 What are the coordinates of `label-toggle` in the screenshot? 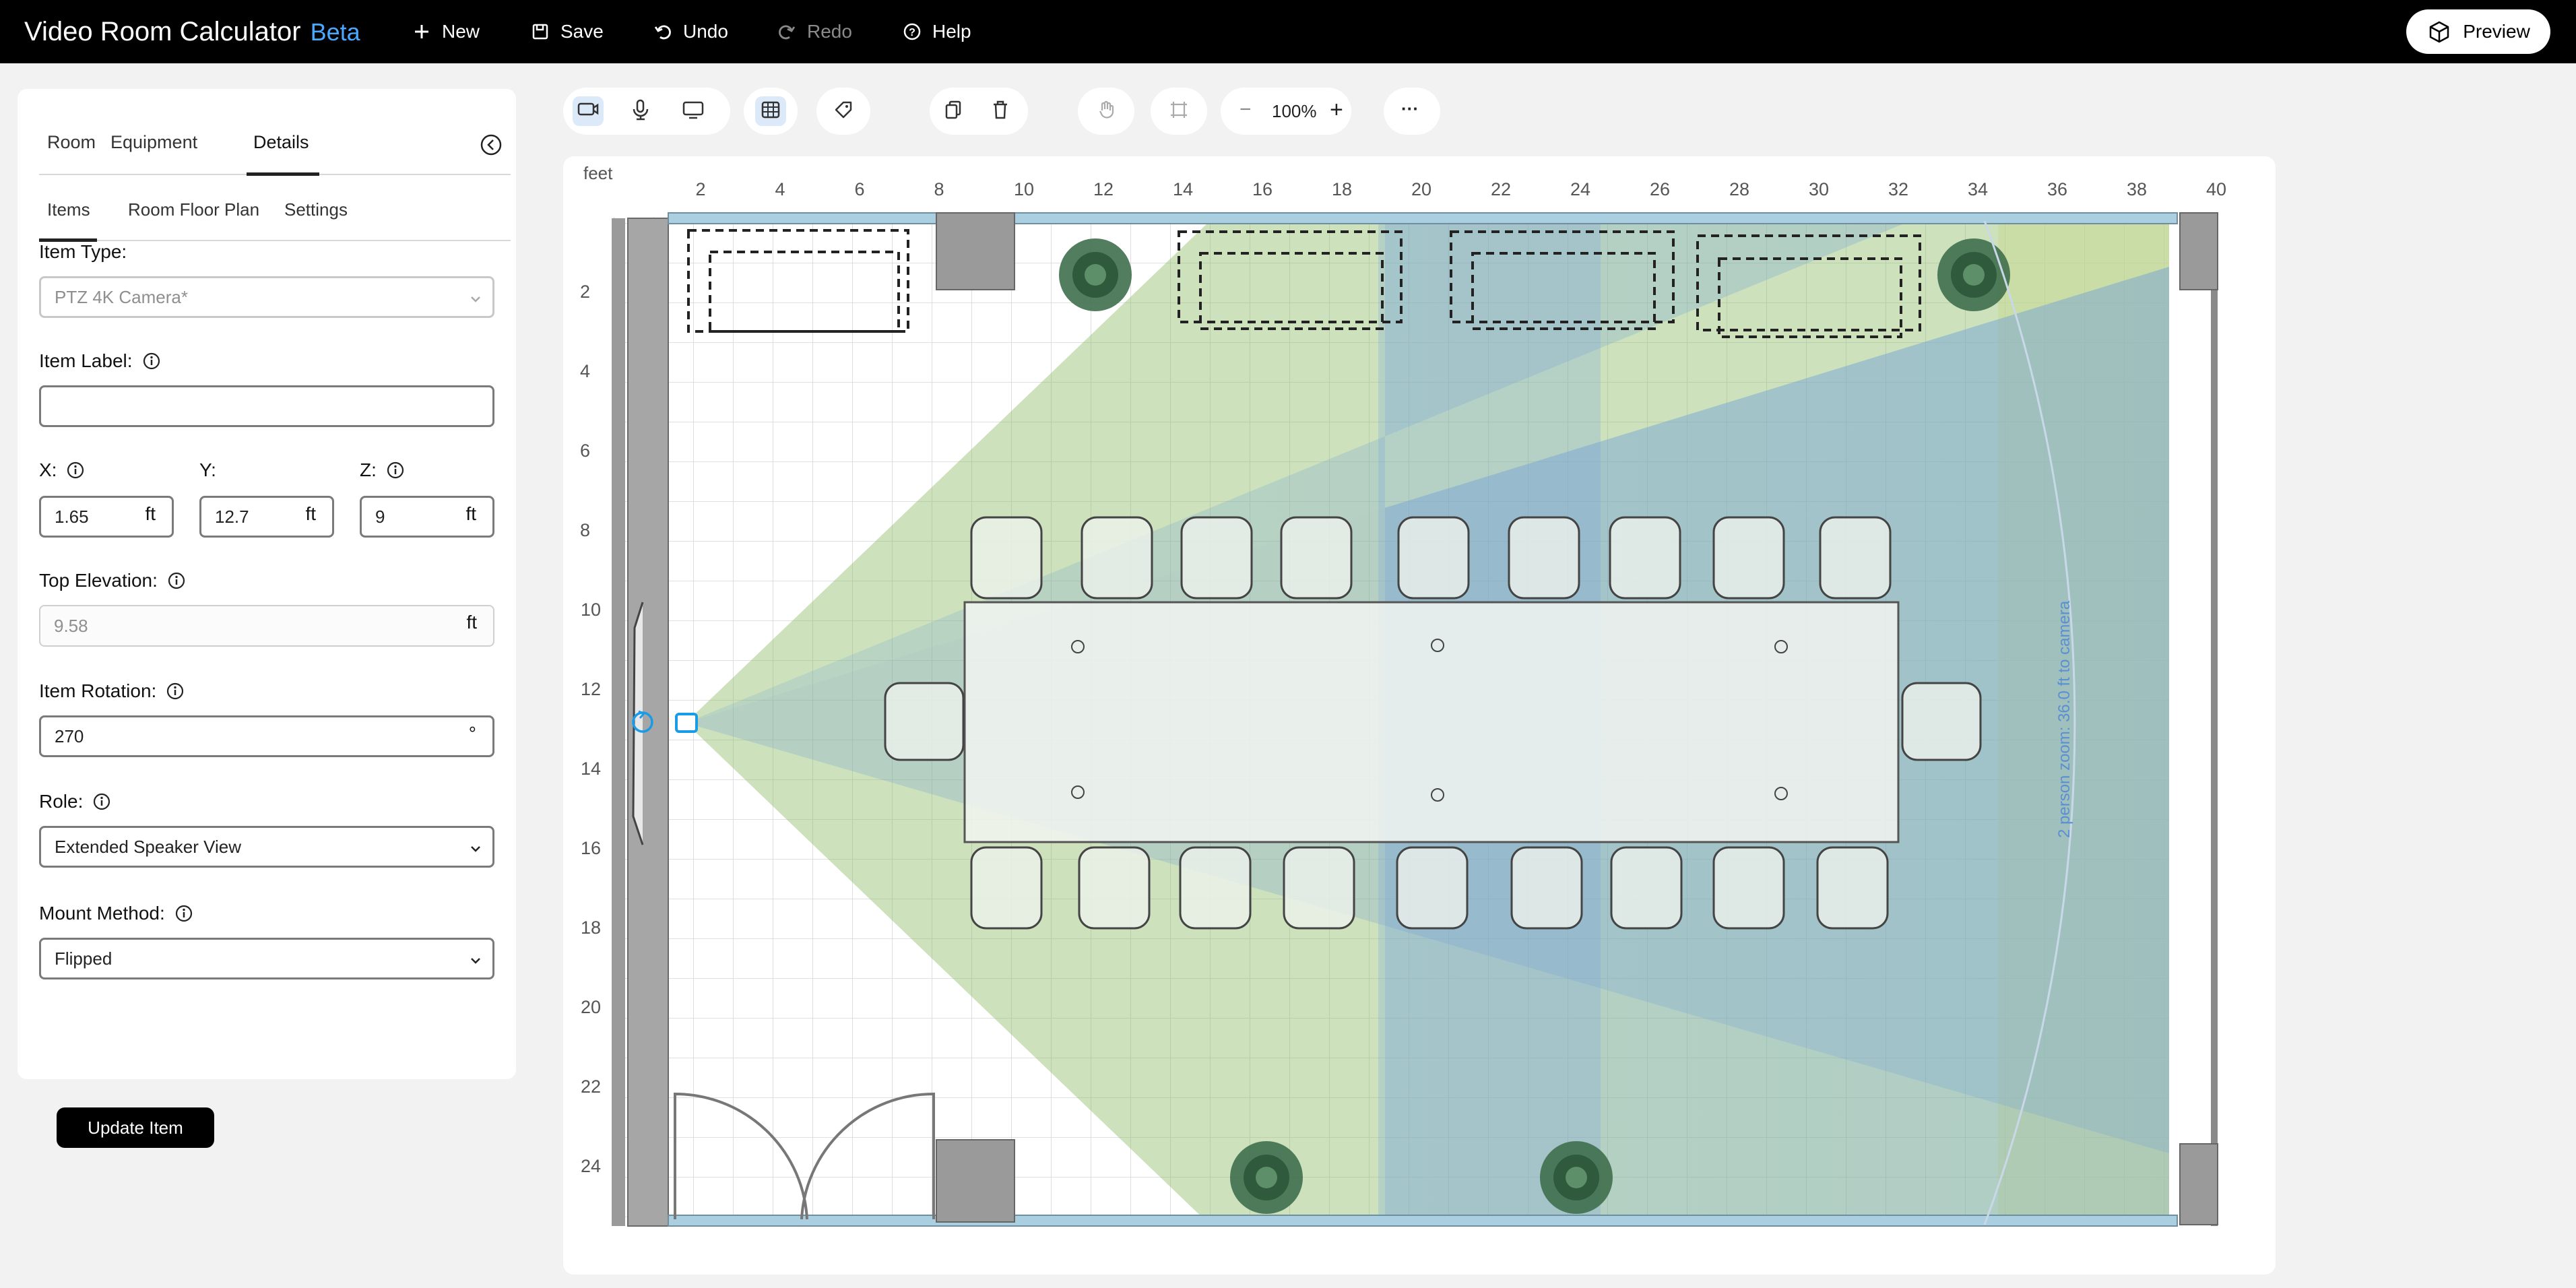 It's located at (844, 111).